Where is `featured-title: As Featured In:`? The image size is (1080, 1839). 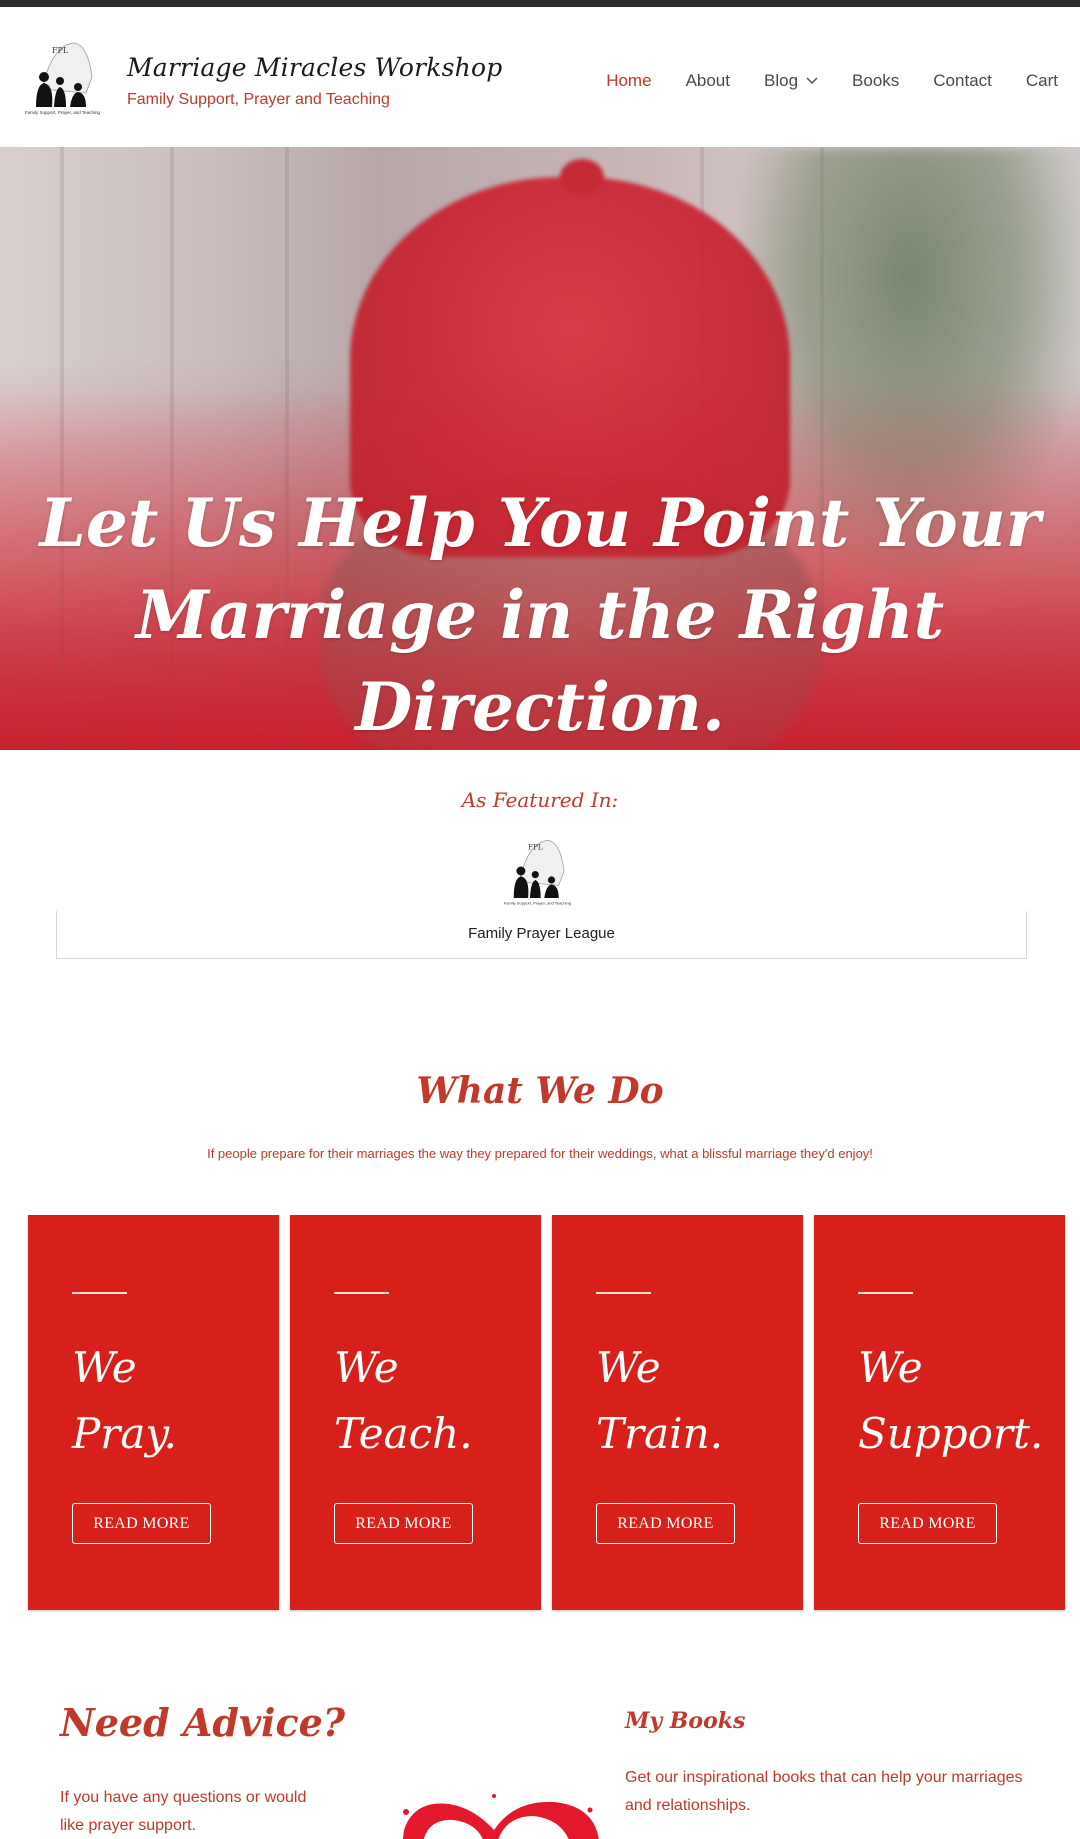 featured-title: As Featured In: is located at coordinates (540, 800).